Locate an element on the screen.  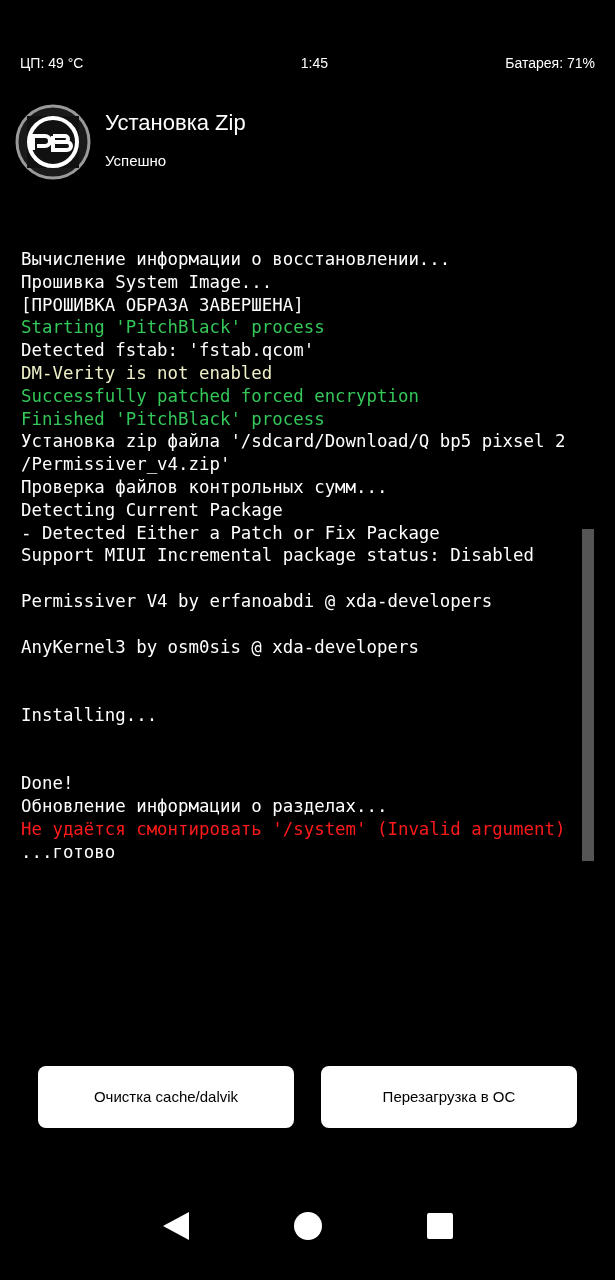
back-icon is located at coordinates (175, 1226).